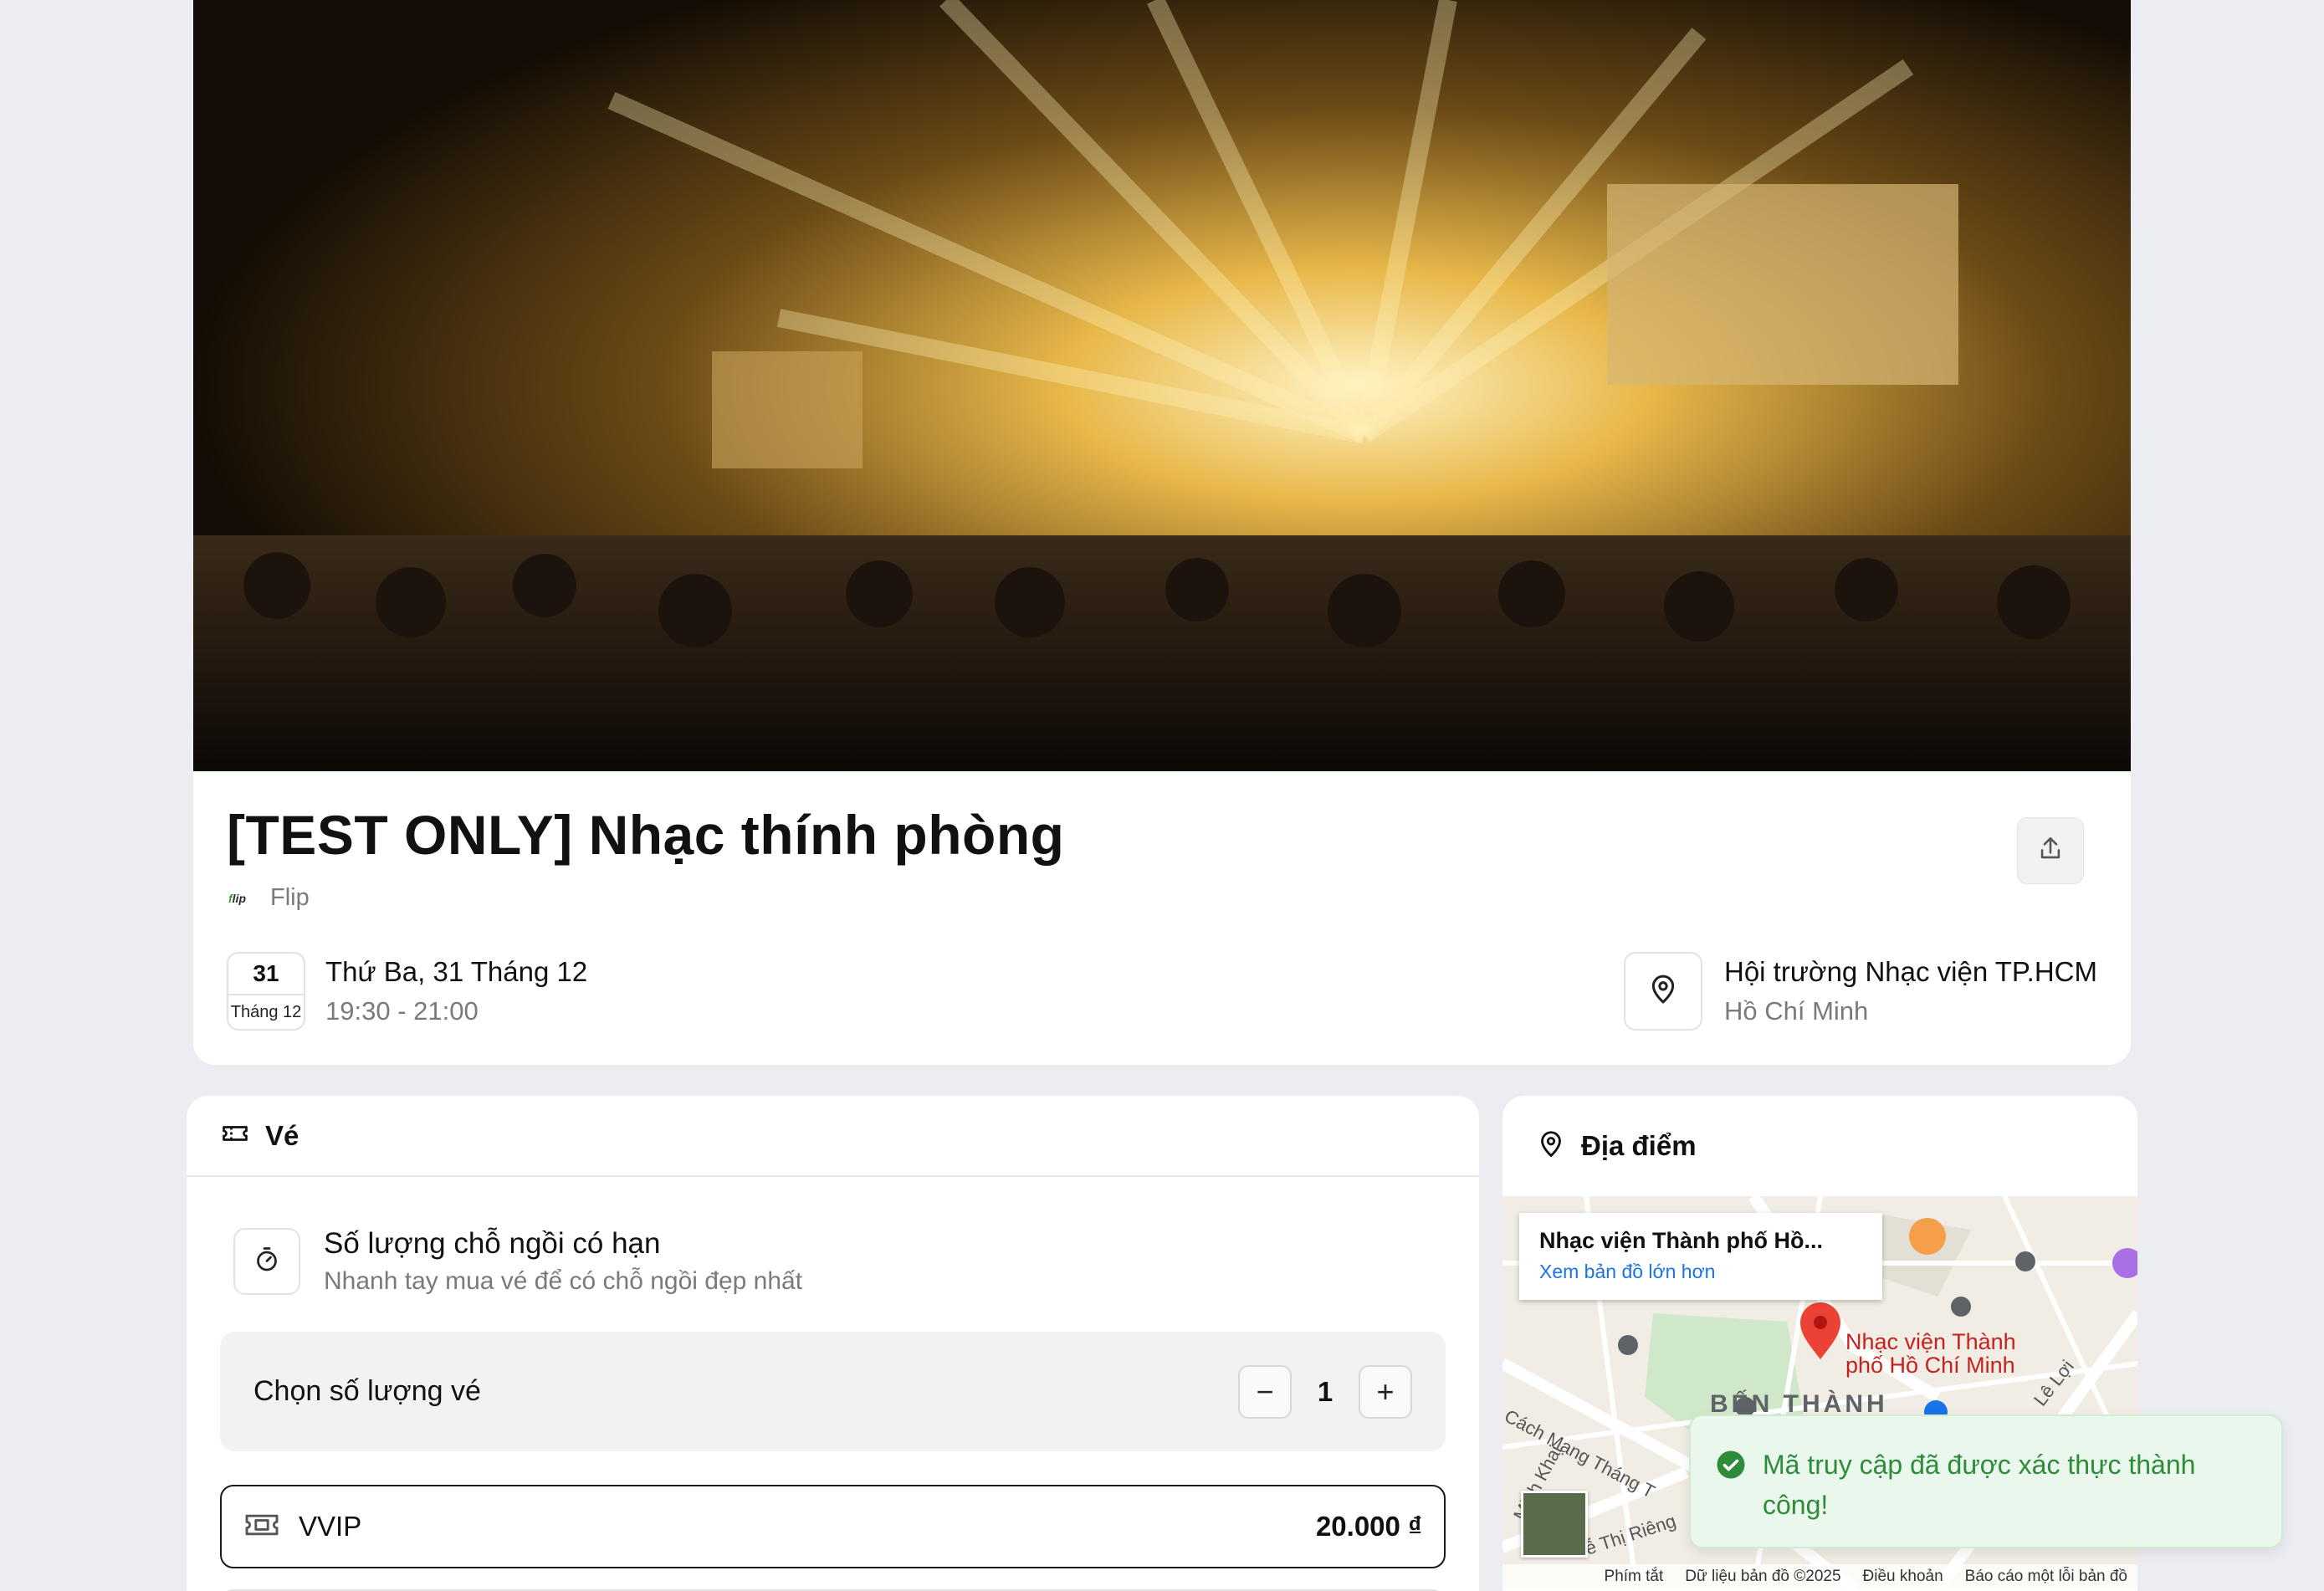 This screenshot has height=1591, width=2324. I want to click on tickets-card-header: Vé, so click(833, 1136).